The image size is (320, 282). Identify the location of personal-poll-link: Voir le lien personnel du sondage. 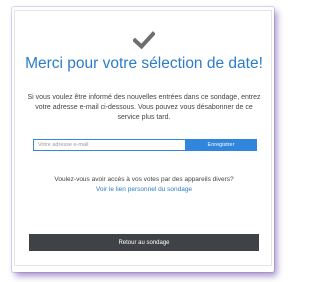
(144, 189).